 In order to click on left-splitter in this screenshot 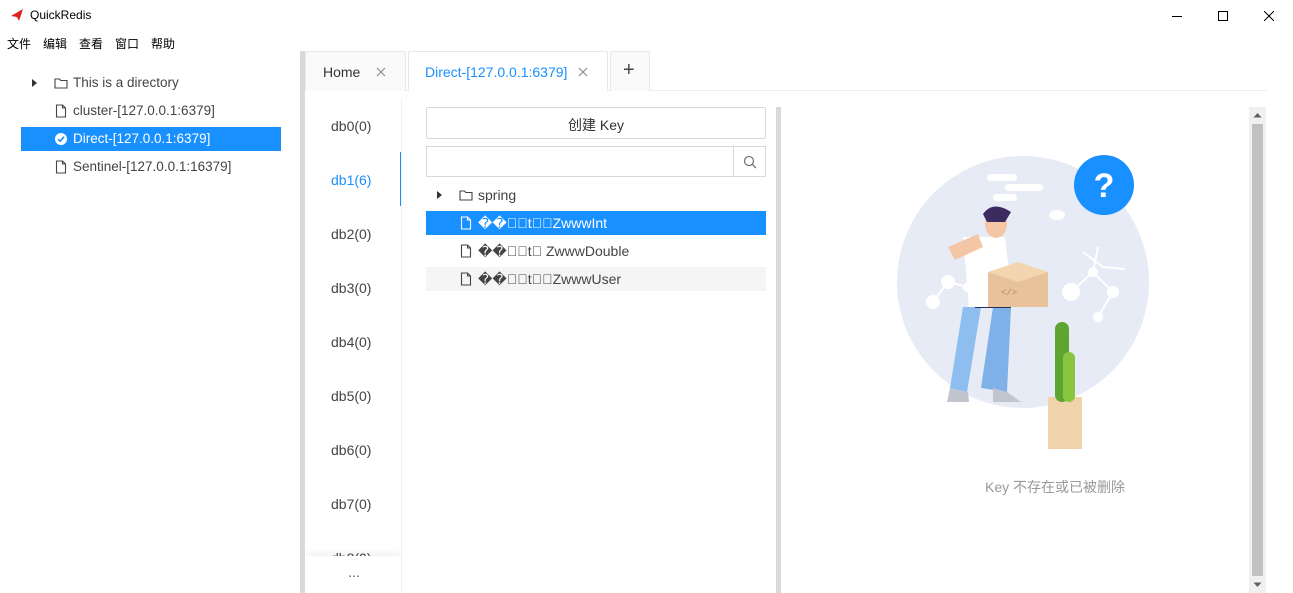, I will do `click(302, 322)`.